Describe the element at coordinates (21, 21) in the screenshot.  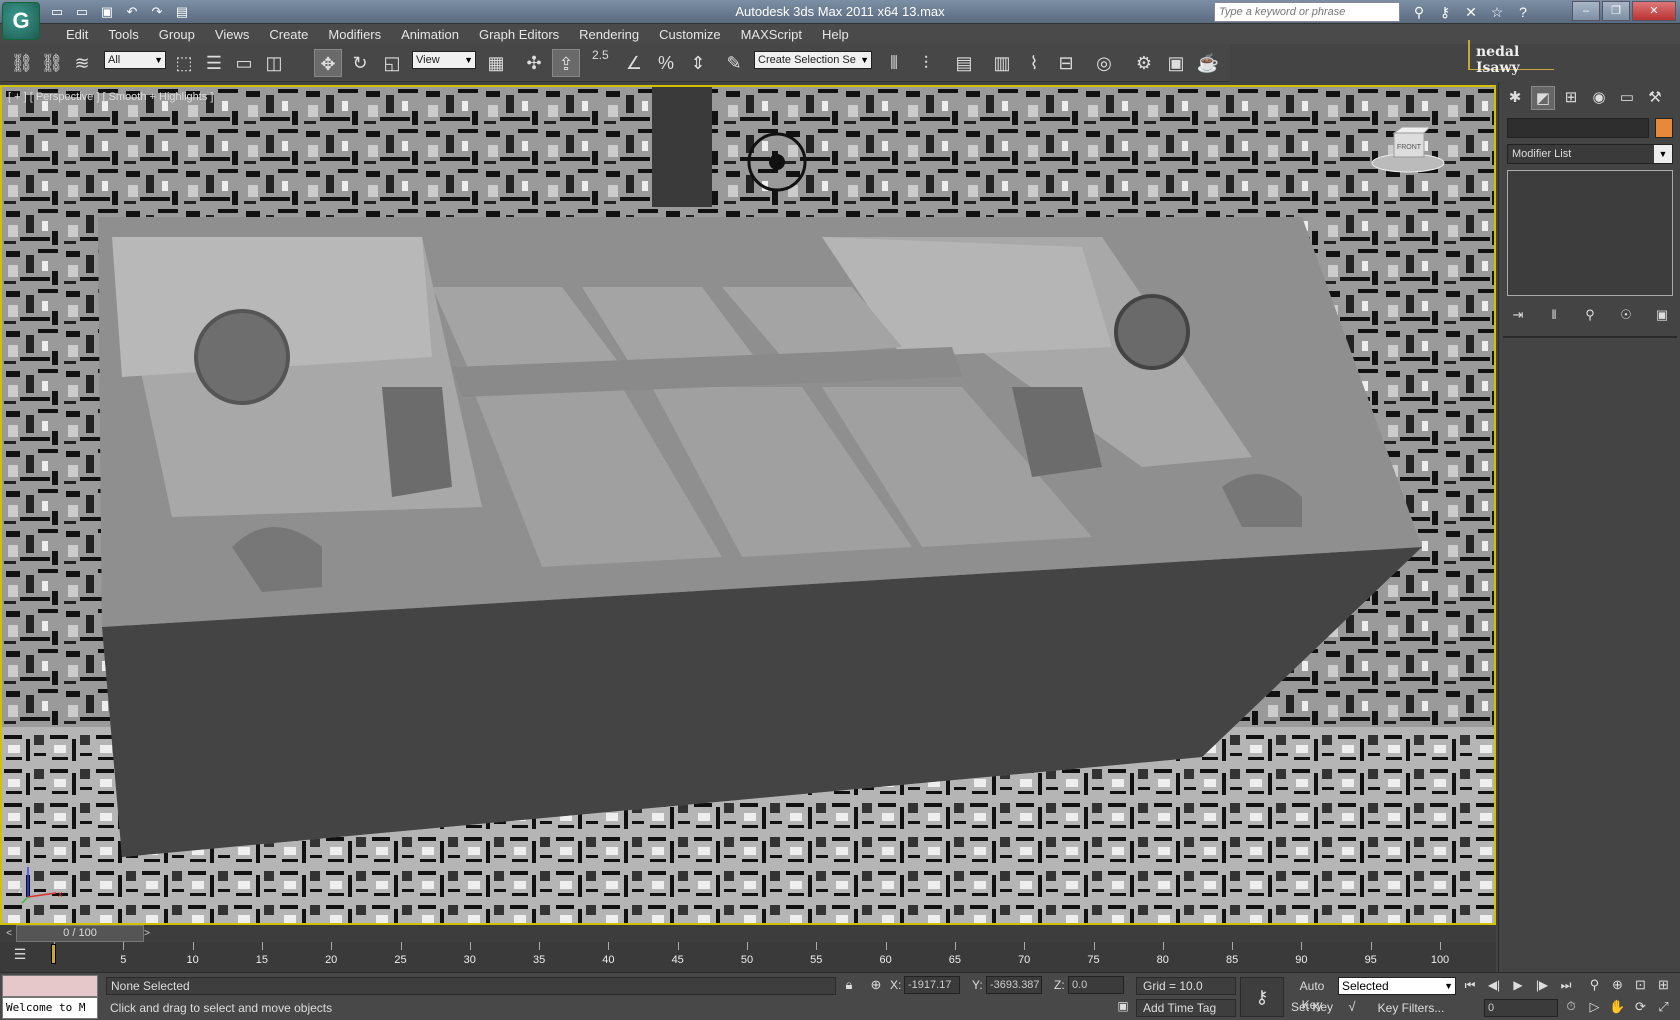
I see `application-menu-button: G` at that location.